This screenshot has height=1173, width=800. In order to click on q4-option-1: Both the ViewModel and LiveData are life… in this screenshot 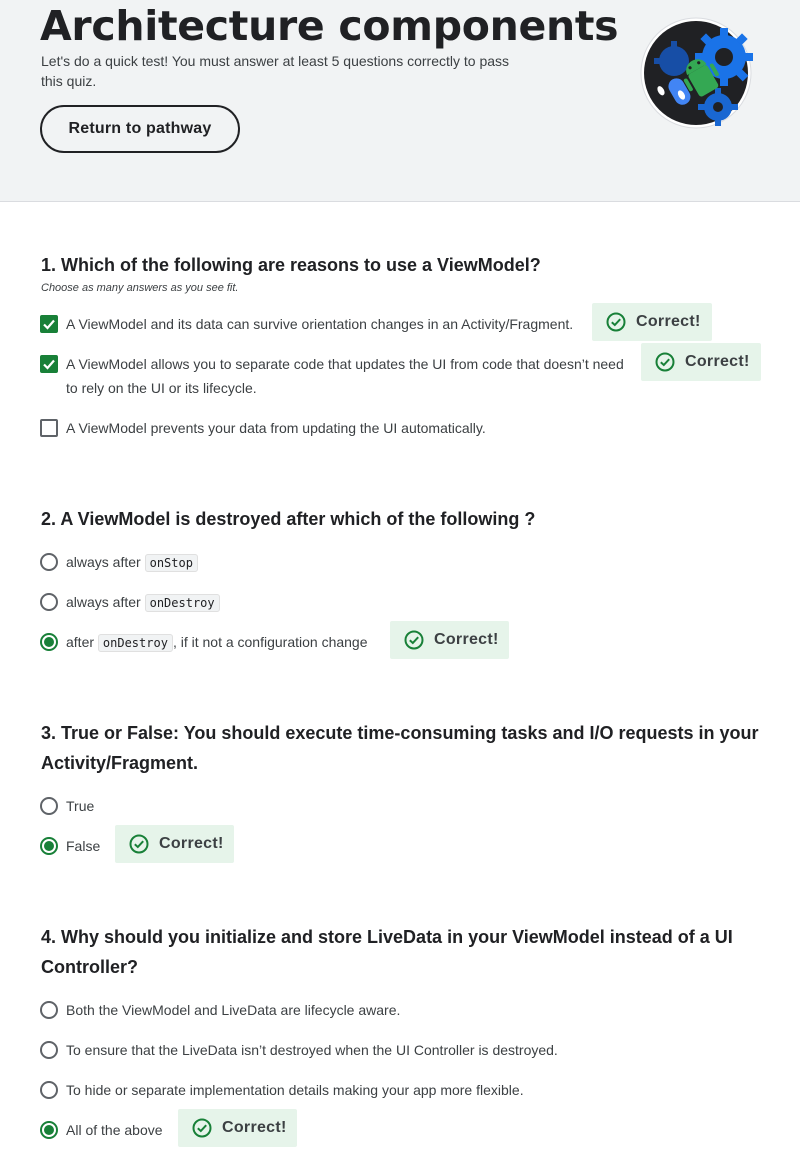, I will do `click(220, 1011)`.